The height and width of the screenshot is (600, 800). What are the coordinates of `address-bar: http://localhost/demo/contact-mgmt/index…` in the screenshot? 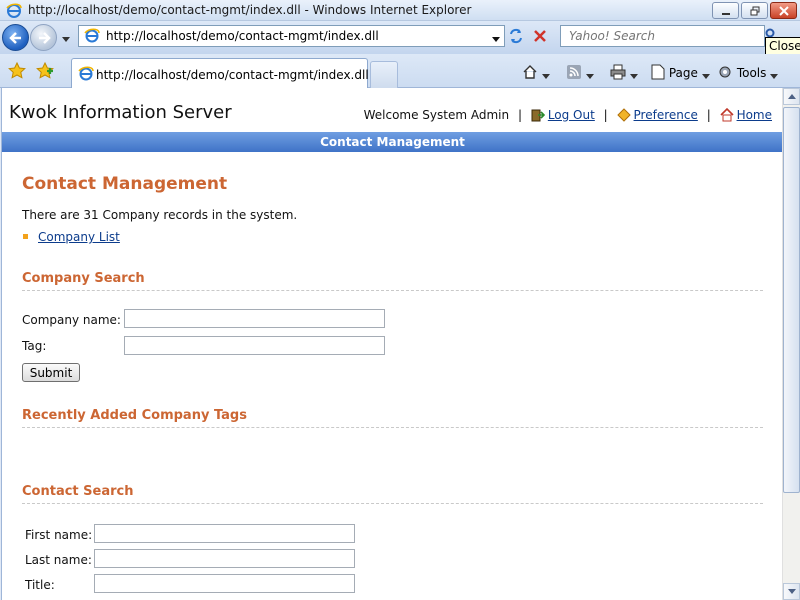 It's located at (291, 36).